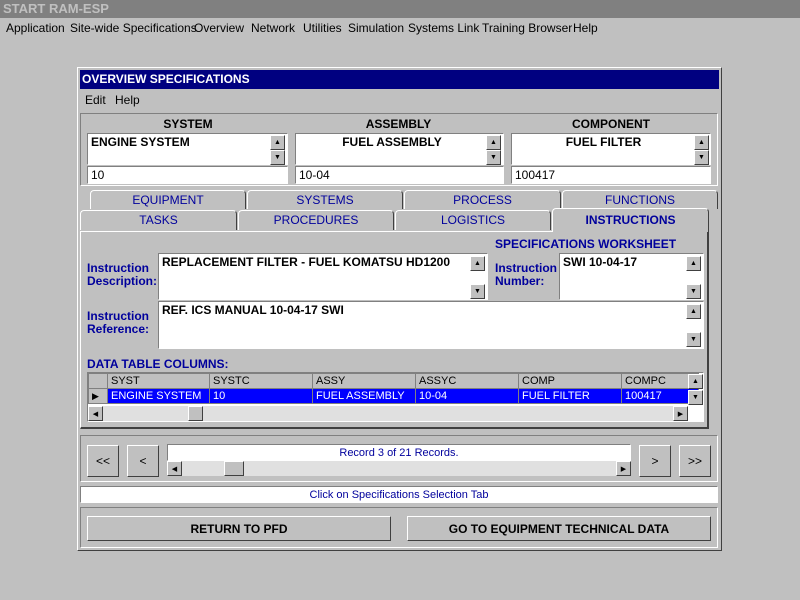 This screenshot has height=600, width=800. Describe the element at coordinates (364, 381) in the screenshot. I see `table-header-cell: ASSY` at that location.